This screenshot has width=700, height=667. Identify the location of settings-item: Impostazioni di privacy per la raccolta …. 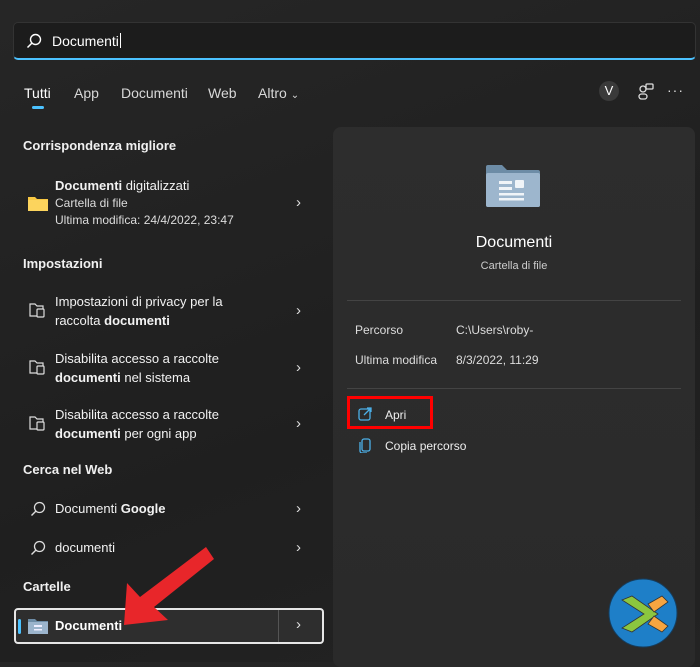
(169, 311).